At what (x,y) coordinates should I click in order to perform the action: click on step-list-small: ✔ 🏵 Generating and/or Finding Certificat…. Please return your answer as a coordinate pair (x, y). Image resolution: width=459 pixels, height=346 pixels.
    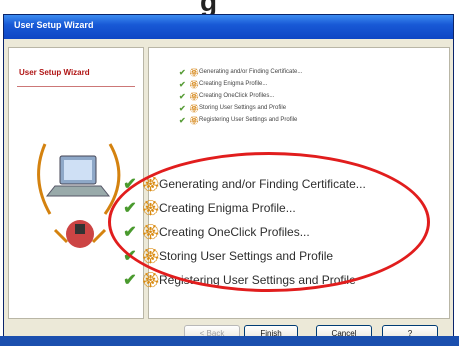
    Looking at the image, I should click on (240, 96).